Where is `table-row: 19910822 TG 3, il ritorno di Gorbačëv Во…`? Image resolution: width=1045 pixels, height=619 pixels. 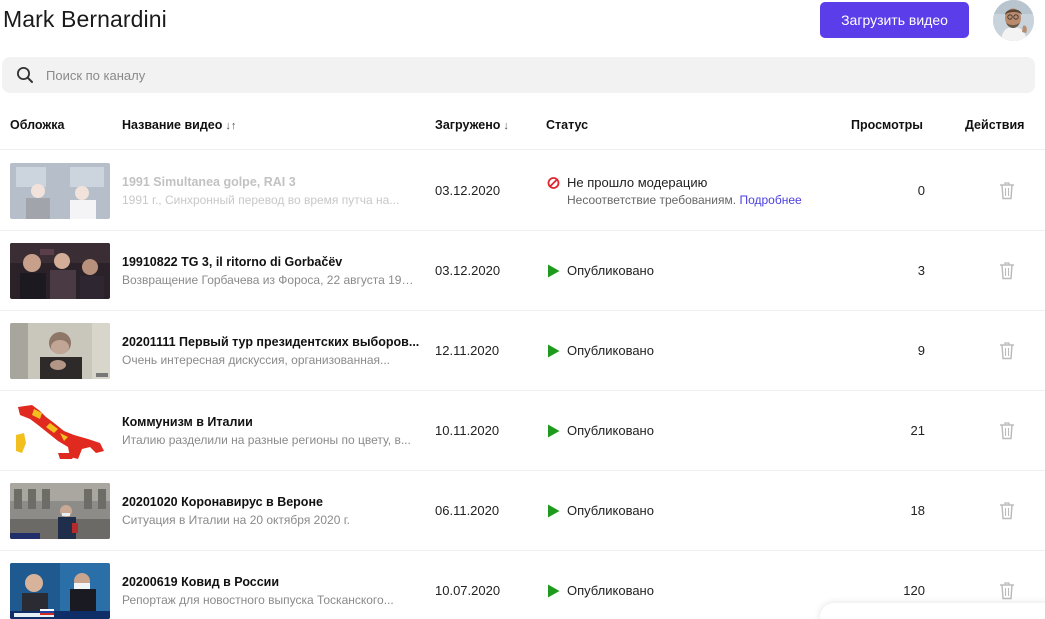
table-row: 19910822 TG 3, il ritorno di Gorbačëv Во… is located at coordinates (522, 271).